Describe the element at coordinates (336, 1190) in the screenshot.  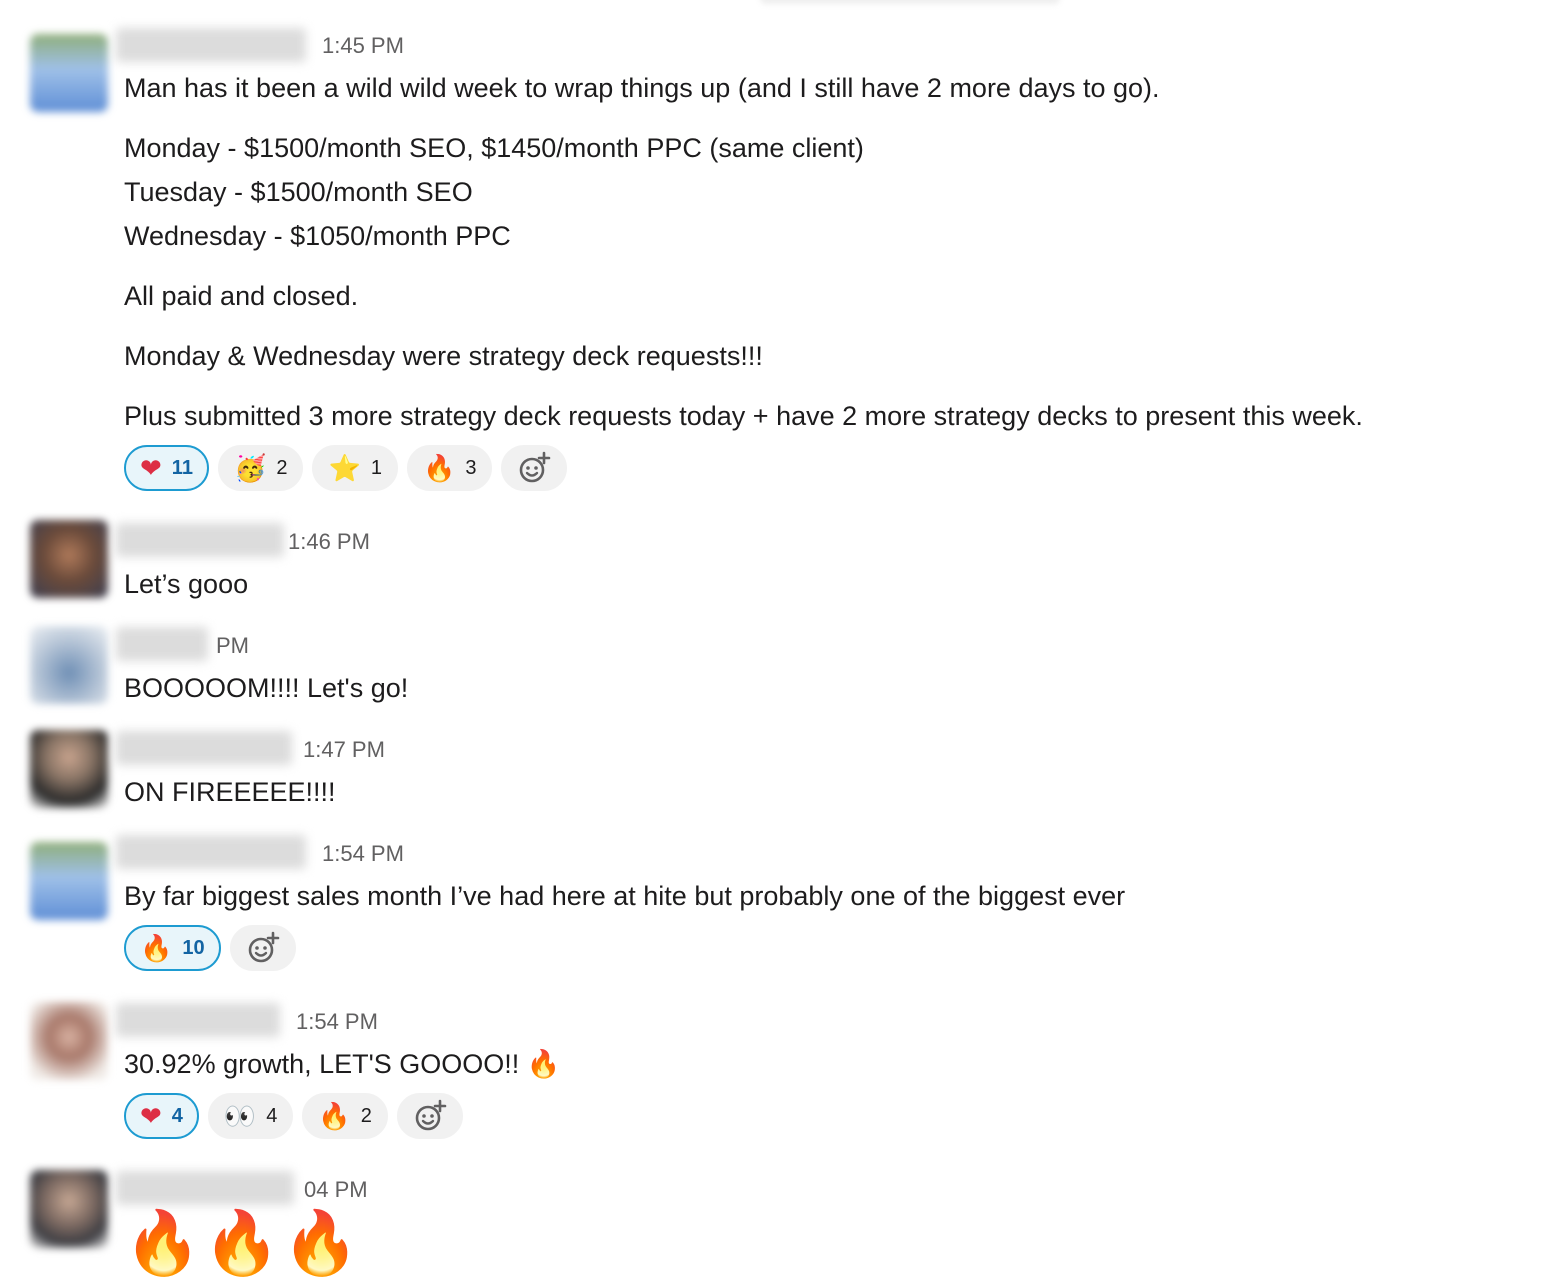
I see `timestamp: 04 PM` at that location.